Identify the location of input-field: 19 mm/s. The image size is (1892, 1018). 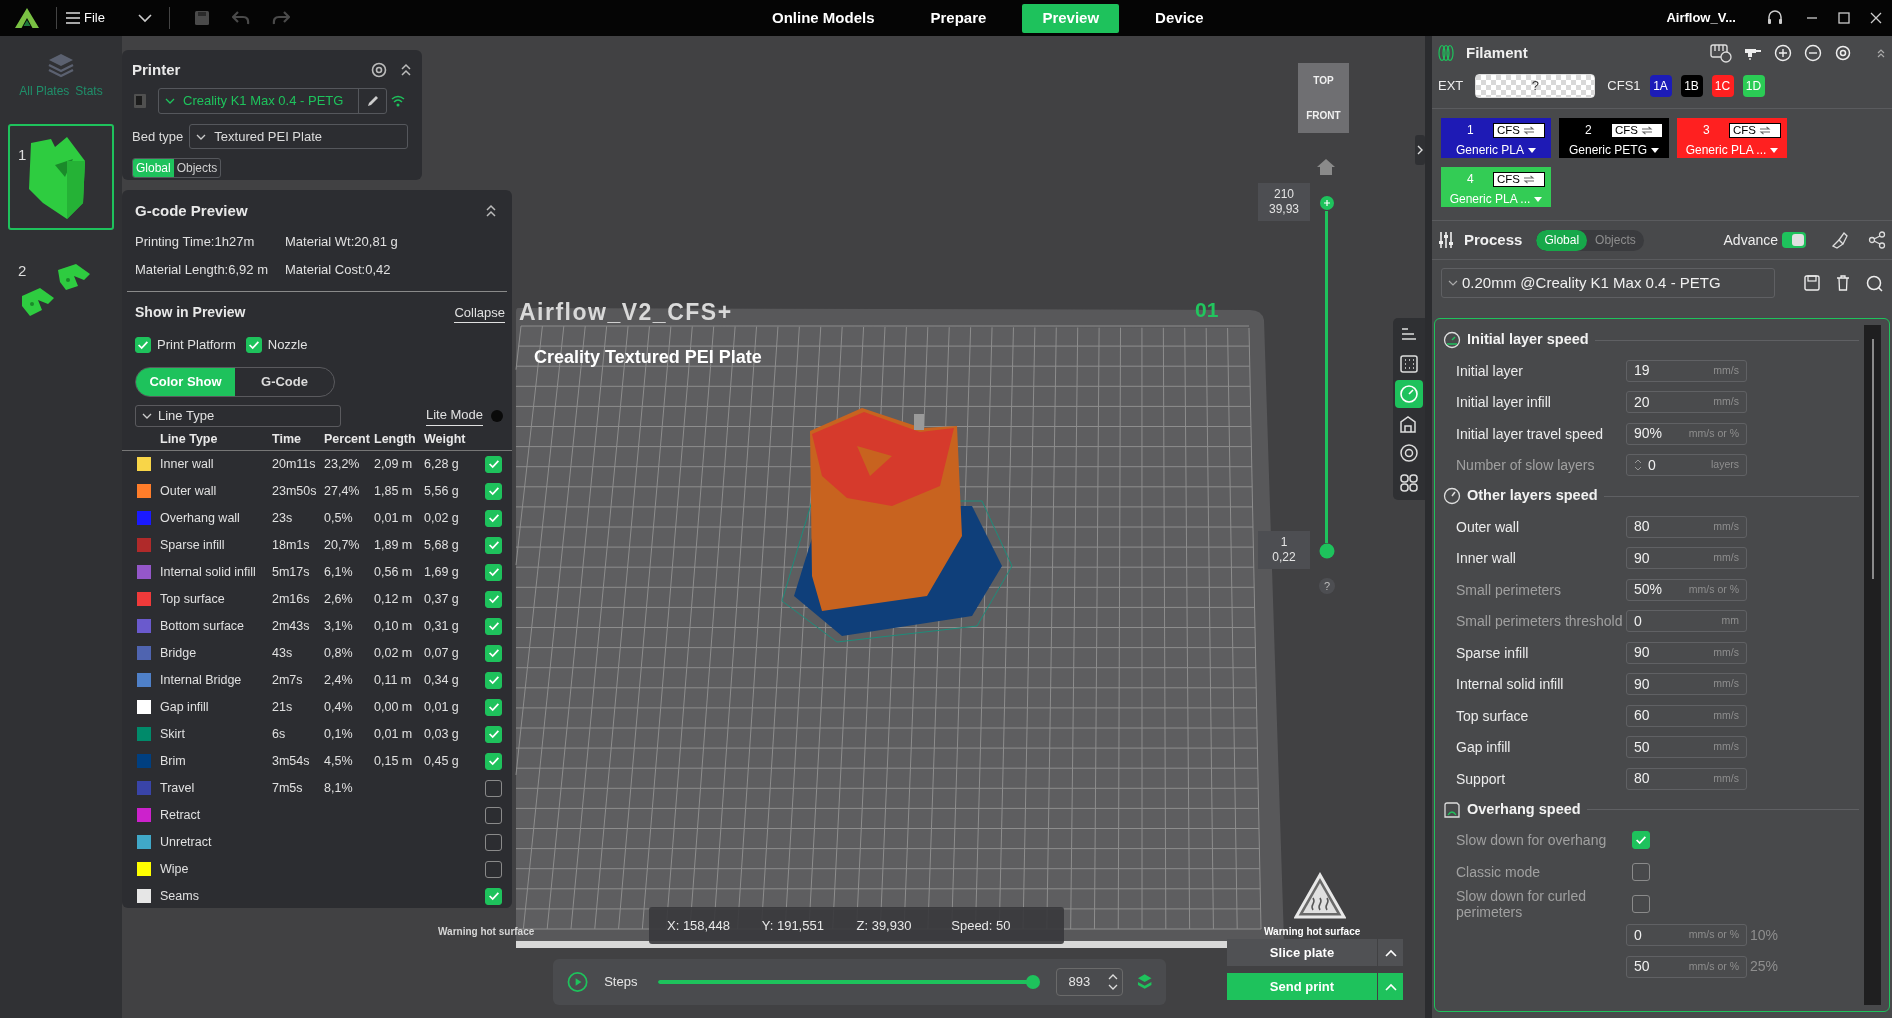
(1686, 370).